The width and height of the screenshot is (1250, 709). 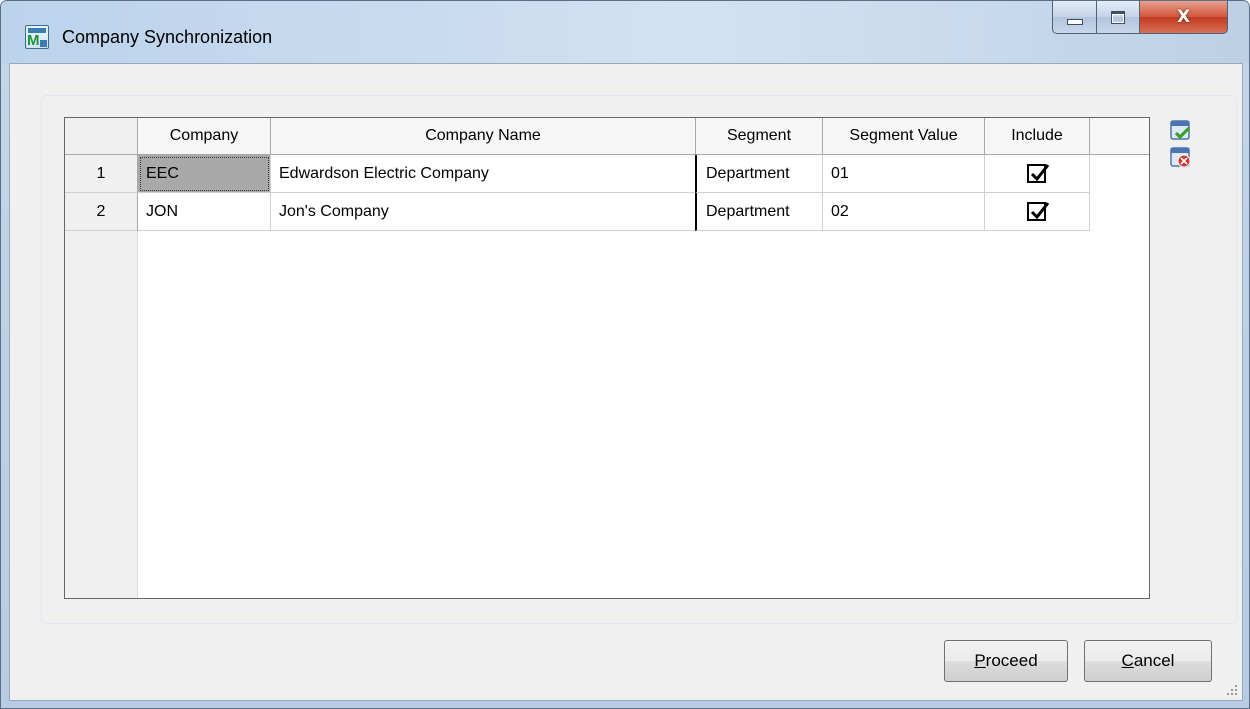 What do you see at coordinates (167, 37) in the screenshot?
I see `window-title: Company Synchronization` at bounding box center [167, 37].